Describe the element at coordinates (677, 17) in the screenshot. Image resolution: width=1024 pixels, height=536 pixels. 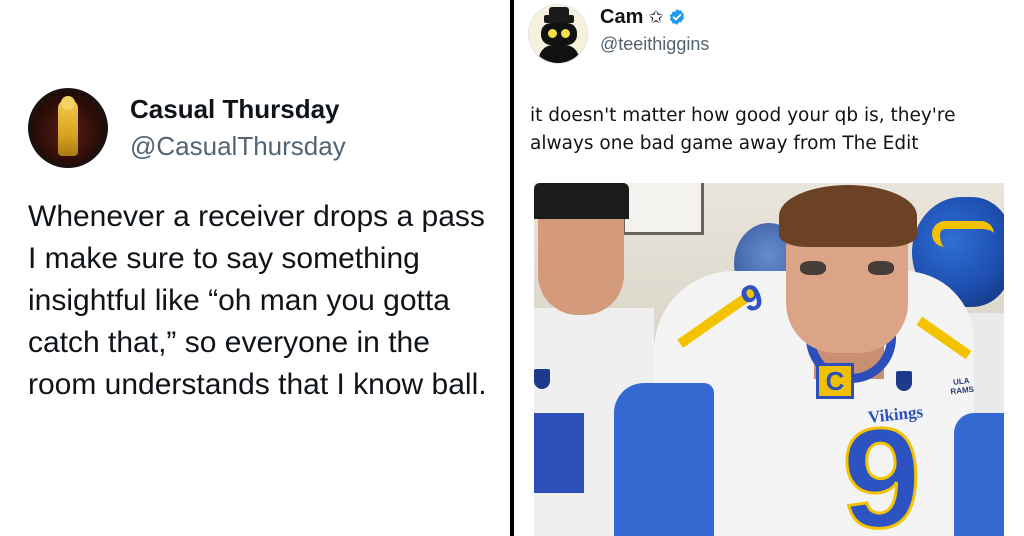
I see `verified-badge-icon` at that location.